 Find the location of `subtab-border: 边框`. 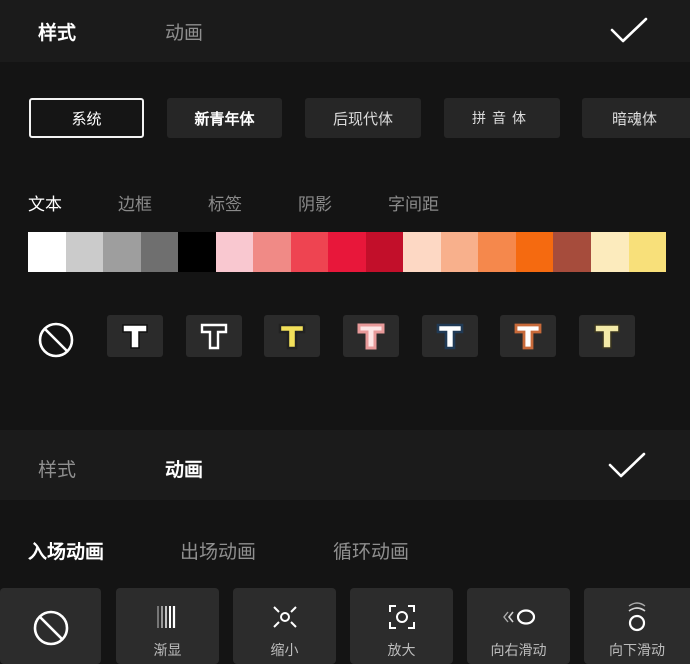

subtab-border: 边框 is located at coordinates (135, 202).